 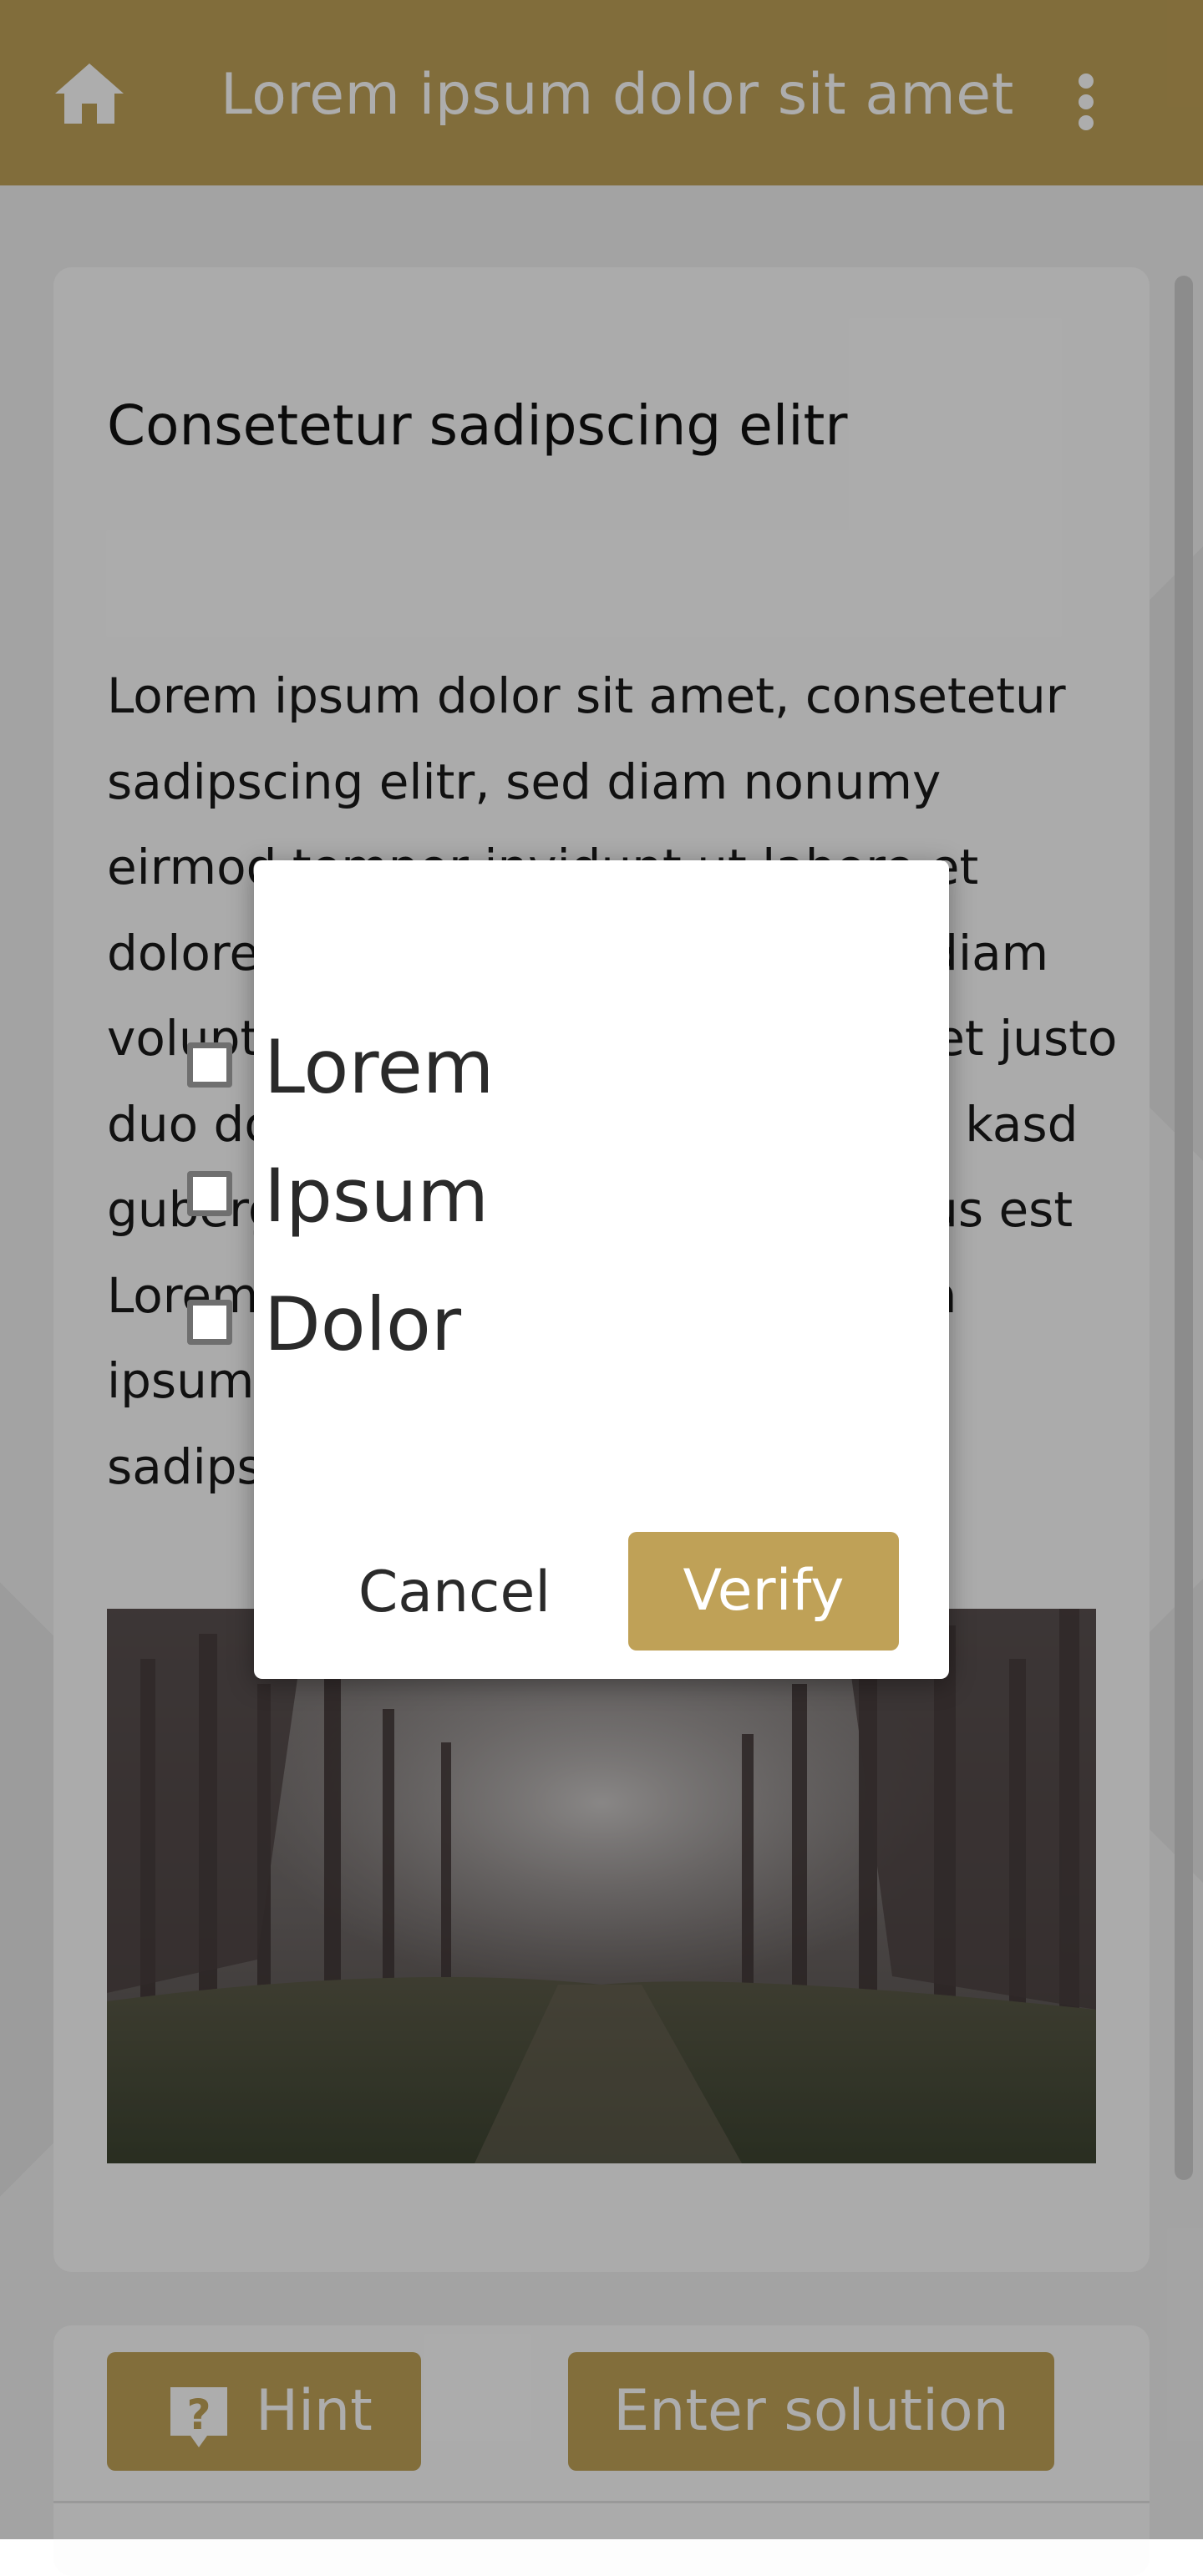 I want to click on cancel-button: Cancel, so click(x=455, y=1593).